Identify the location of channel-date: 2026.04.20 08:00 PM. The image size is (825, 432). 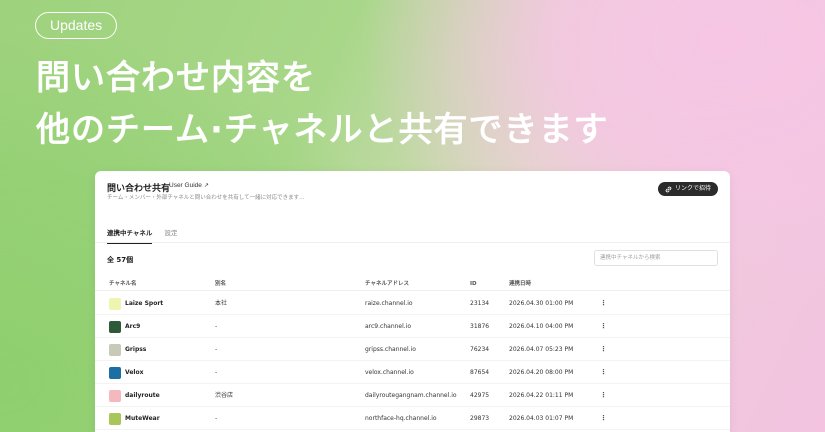
(541, 372).